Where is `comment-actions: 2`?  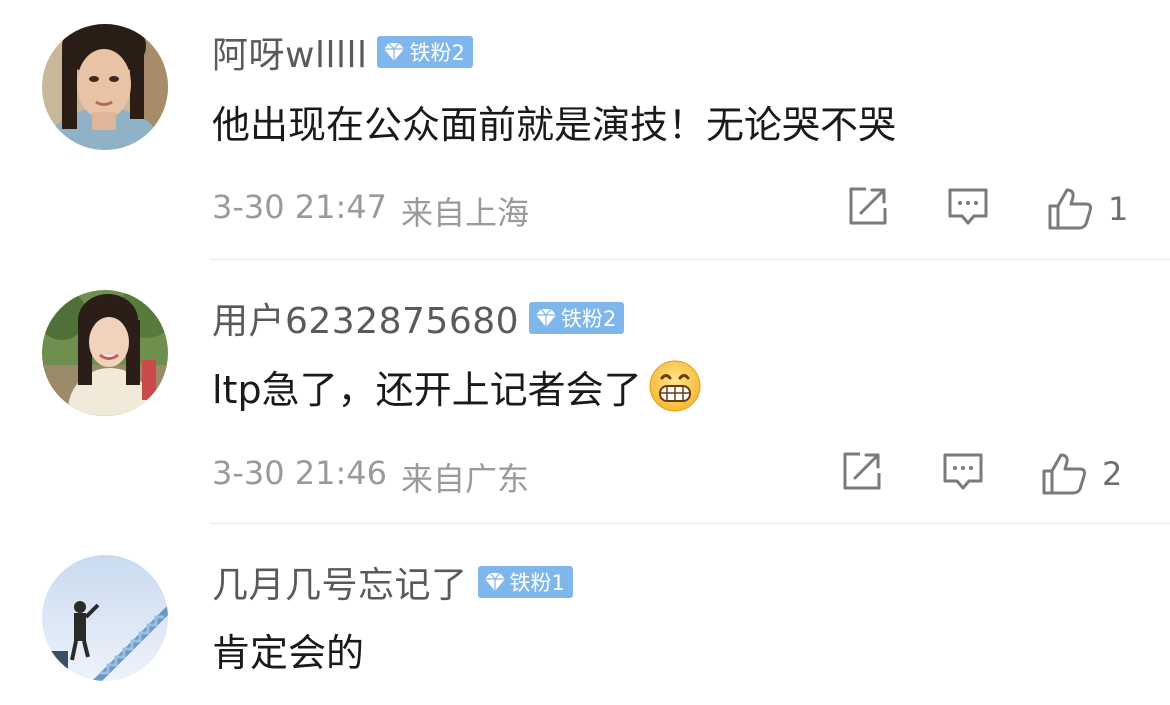
comment-actions: 2 is located at coordinates (995, 474).